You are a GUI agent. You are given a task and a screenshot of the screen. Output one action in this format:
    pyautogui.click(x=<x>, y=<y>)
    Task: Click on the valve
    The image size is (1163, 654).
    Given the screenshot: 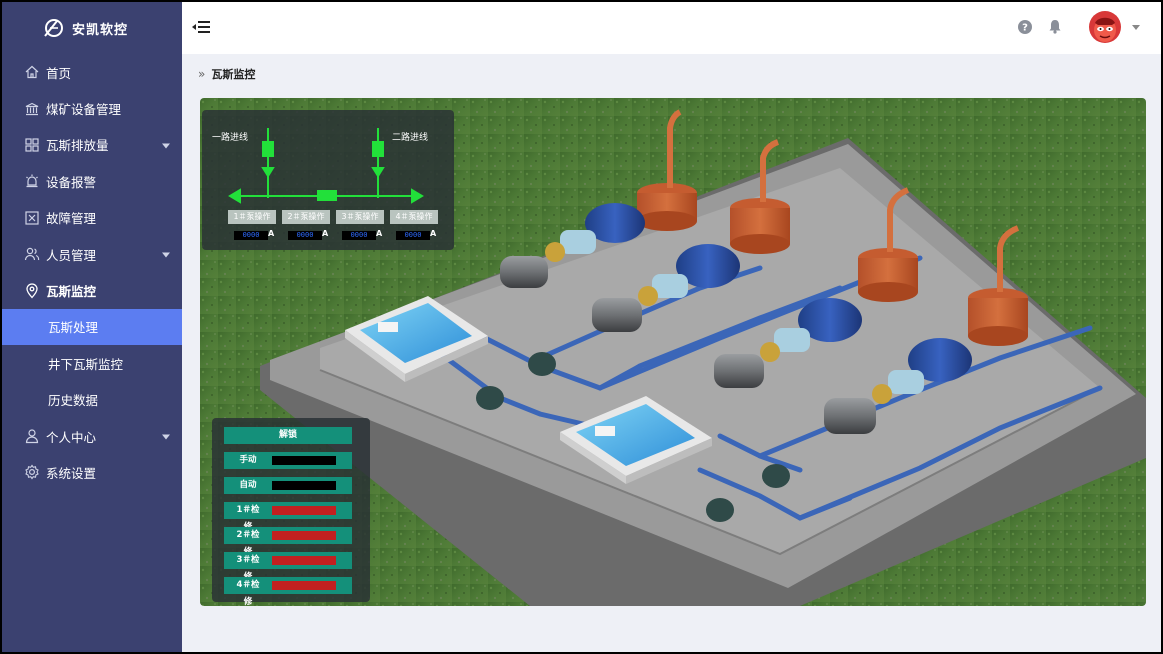 What is the action you would take?
    pyautogui.click(x=490, y=398)
    